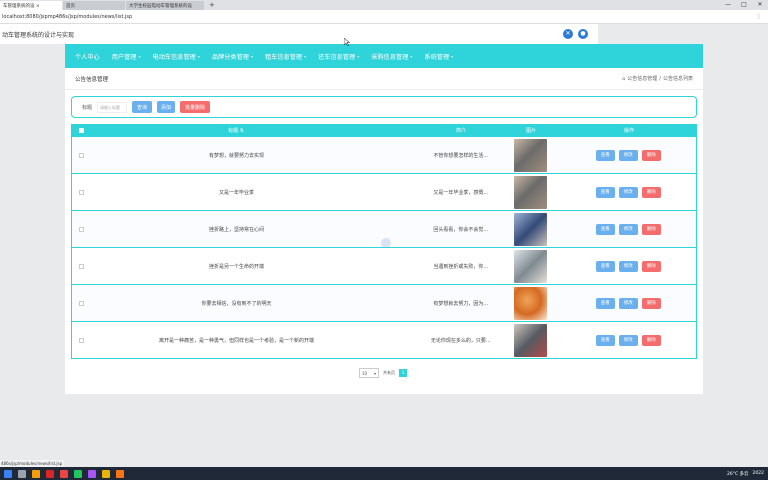 Image resolution: width=768 pixels, height=480 pixels. I want to click on browser-menu-icon: ⋮, so click(759, 16).